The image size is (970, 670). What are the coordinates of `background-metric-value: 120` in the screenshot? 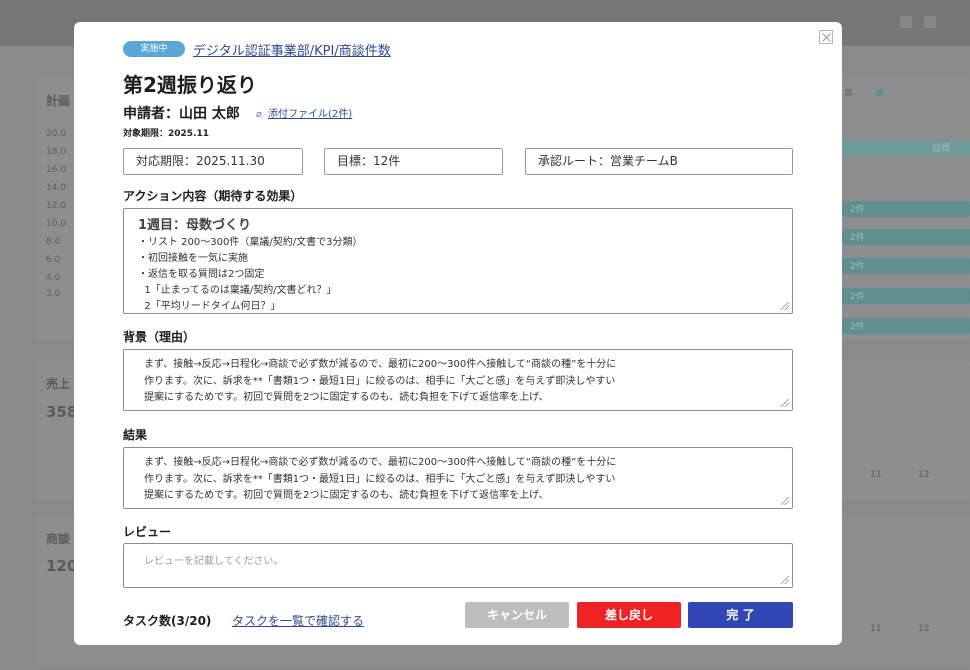 It's located at (62, 566).